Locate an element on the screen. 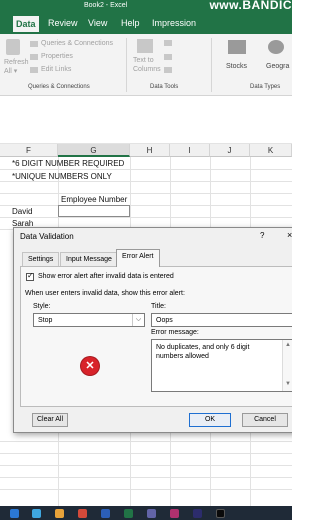 This screenshot has width=320, height=520. text-to-columns-button: Text to Columns is located at coordinates (149, 65).